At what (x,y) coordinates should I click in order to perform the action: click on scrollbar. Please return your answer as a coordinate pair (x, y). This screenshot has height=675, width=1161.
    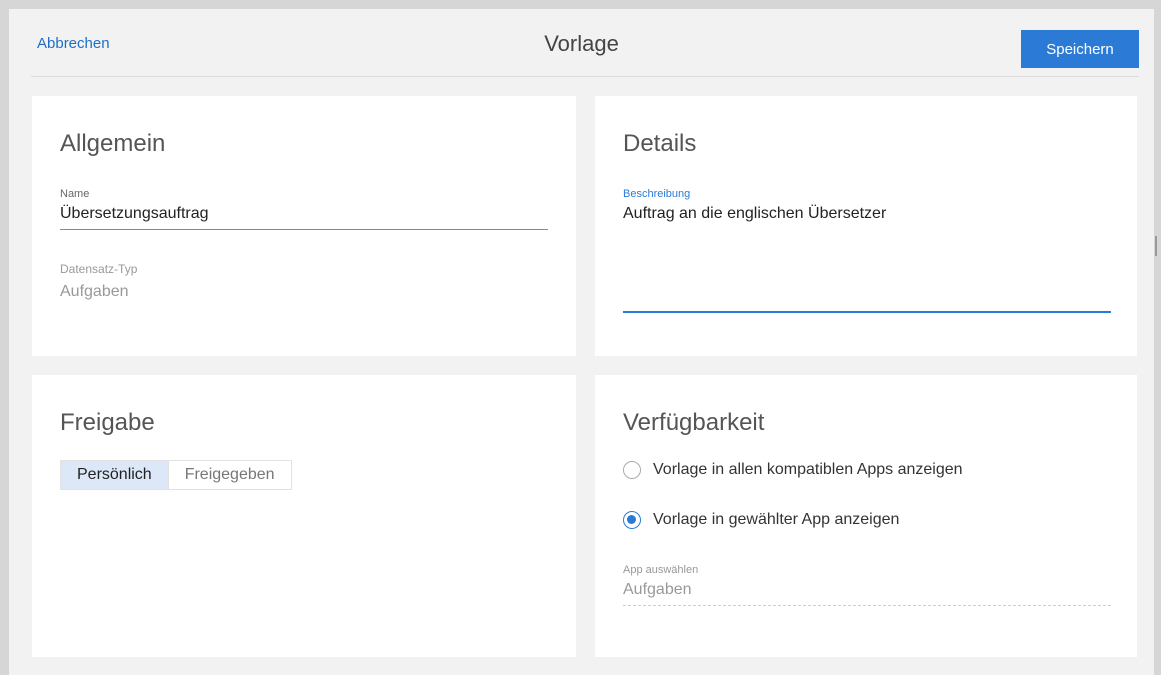
    Looking at the image, I should click on (1156, 246).